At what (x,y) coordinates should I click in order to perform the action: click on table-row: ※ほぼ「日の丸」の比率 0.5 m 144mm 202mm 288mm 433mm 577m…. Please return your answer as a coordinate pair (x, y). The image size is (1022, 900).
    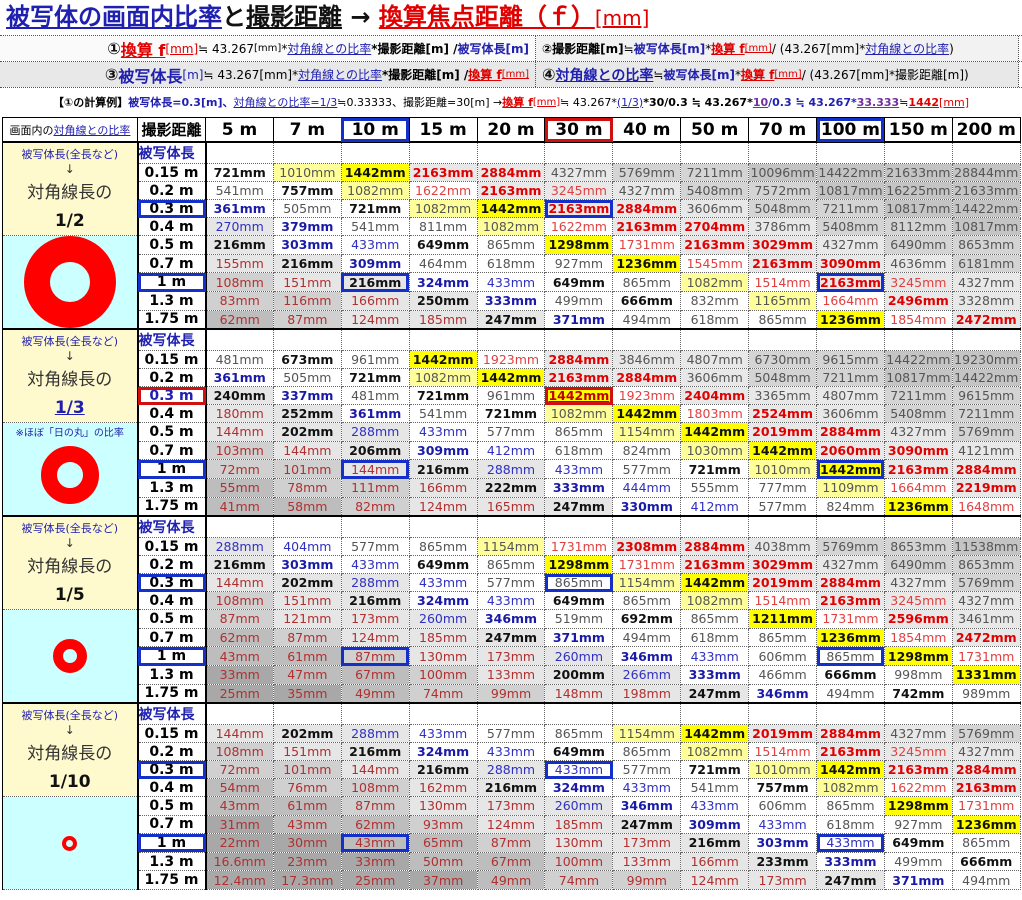
    Looking at the image, I should click on (511, 469).